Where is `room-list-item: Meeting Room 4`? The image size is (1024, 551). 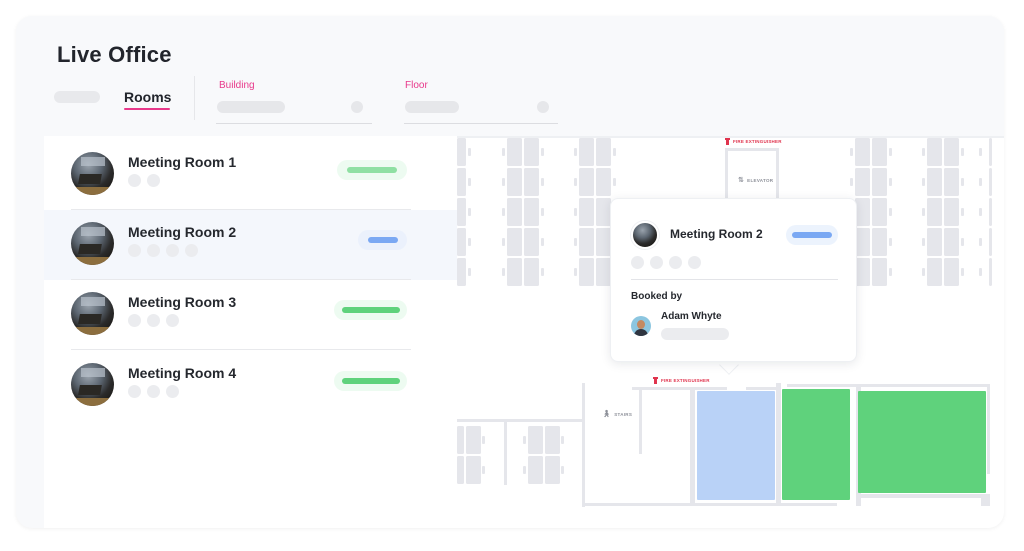
room-list-item: Meeting Room 4 is located at coordinates (250, 385).